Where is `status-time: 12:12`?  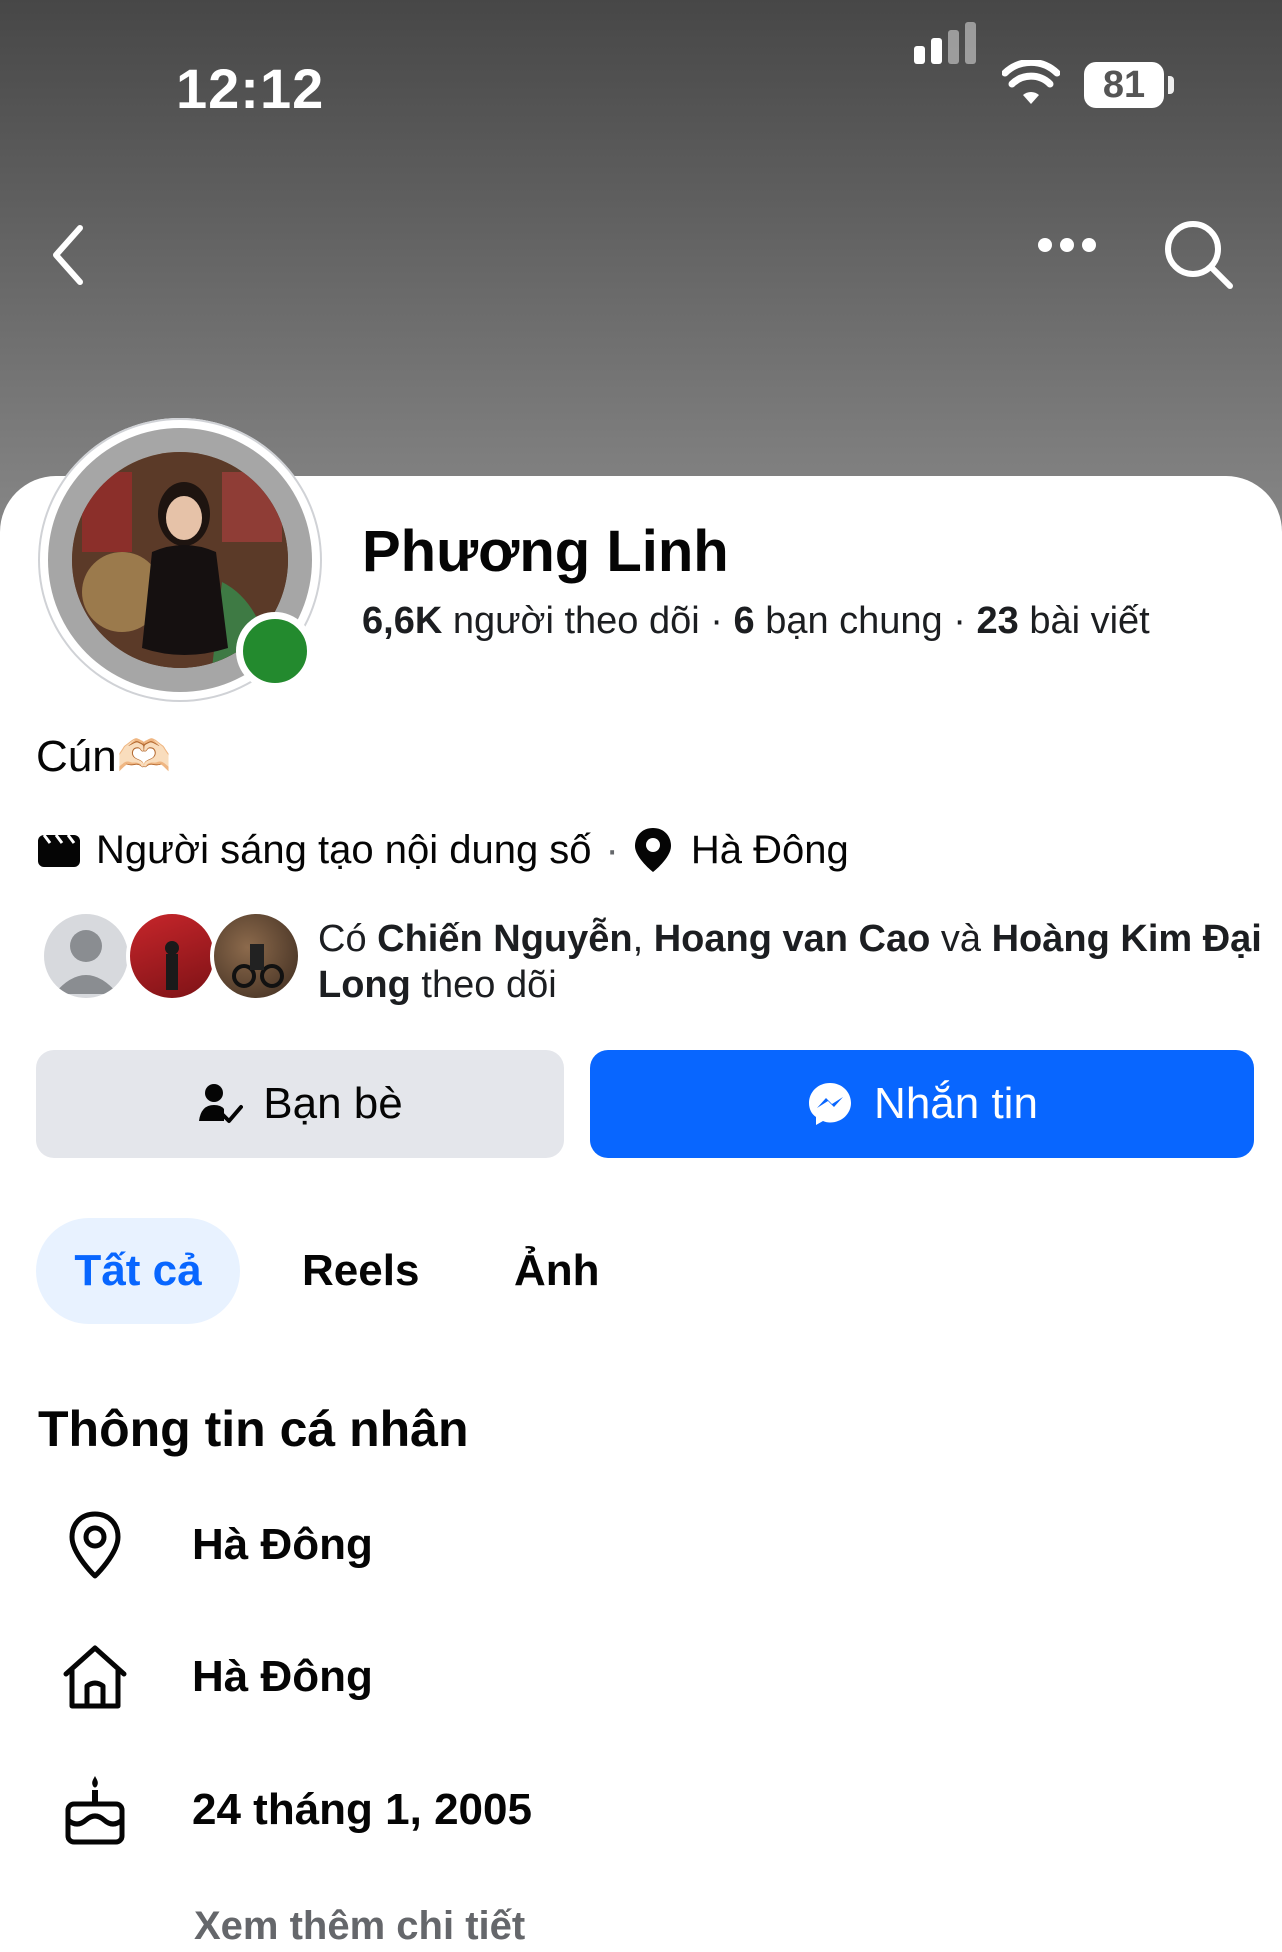
status-time: 12:12 is located at coordinates (250, 88).